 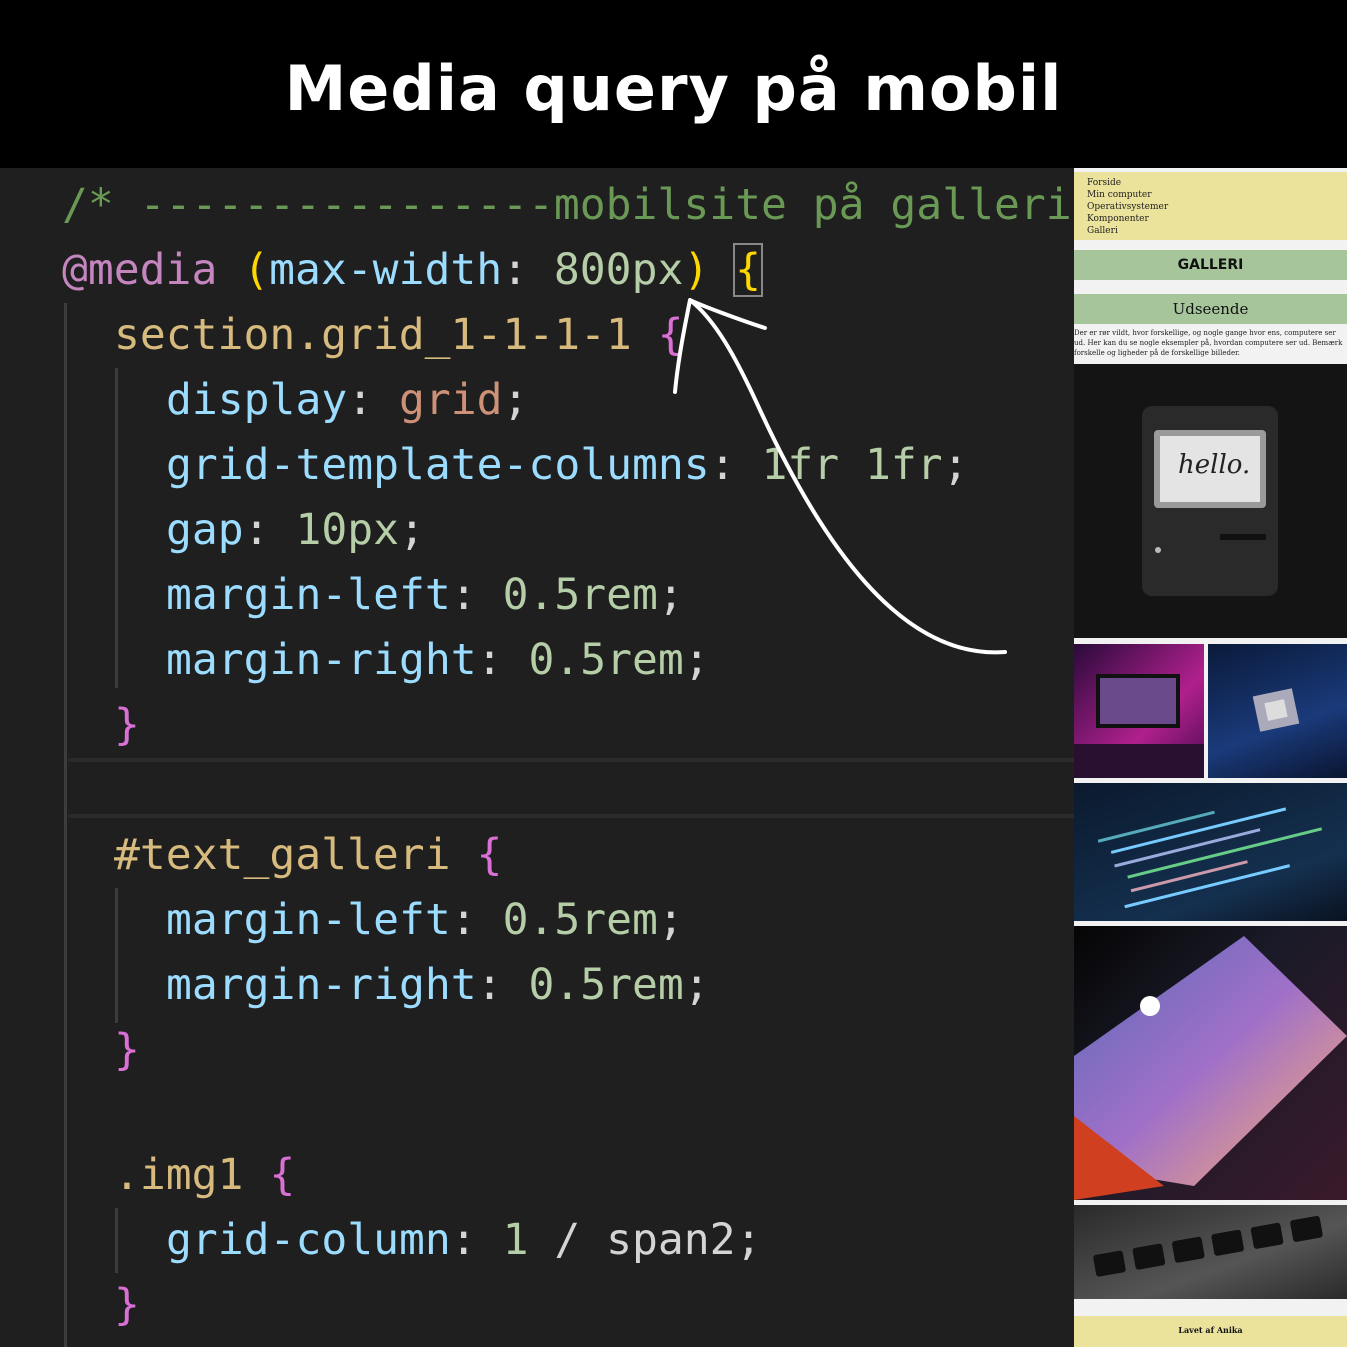 What do you see at coordinates (347, 530) in the screenshot?
I see `property-value: 10px` at bounding box center [347, 530].